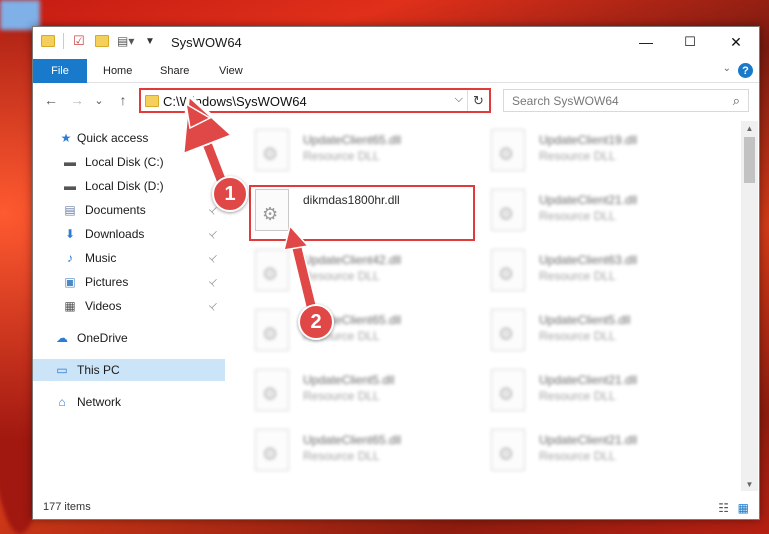 The image size is (769, 534). What do you see at coordinates (102, 338) in the screenshot?
I see `sidebar-item-label: OneDrive` at bounding box center [102, 338].